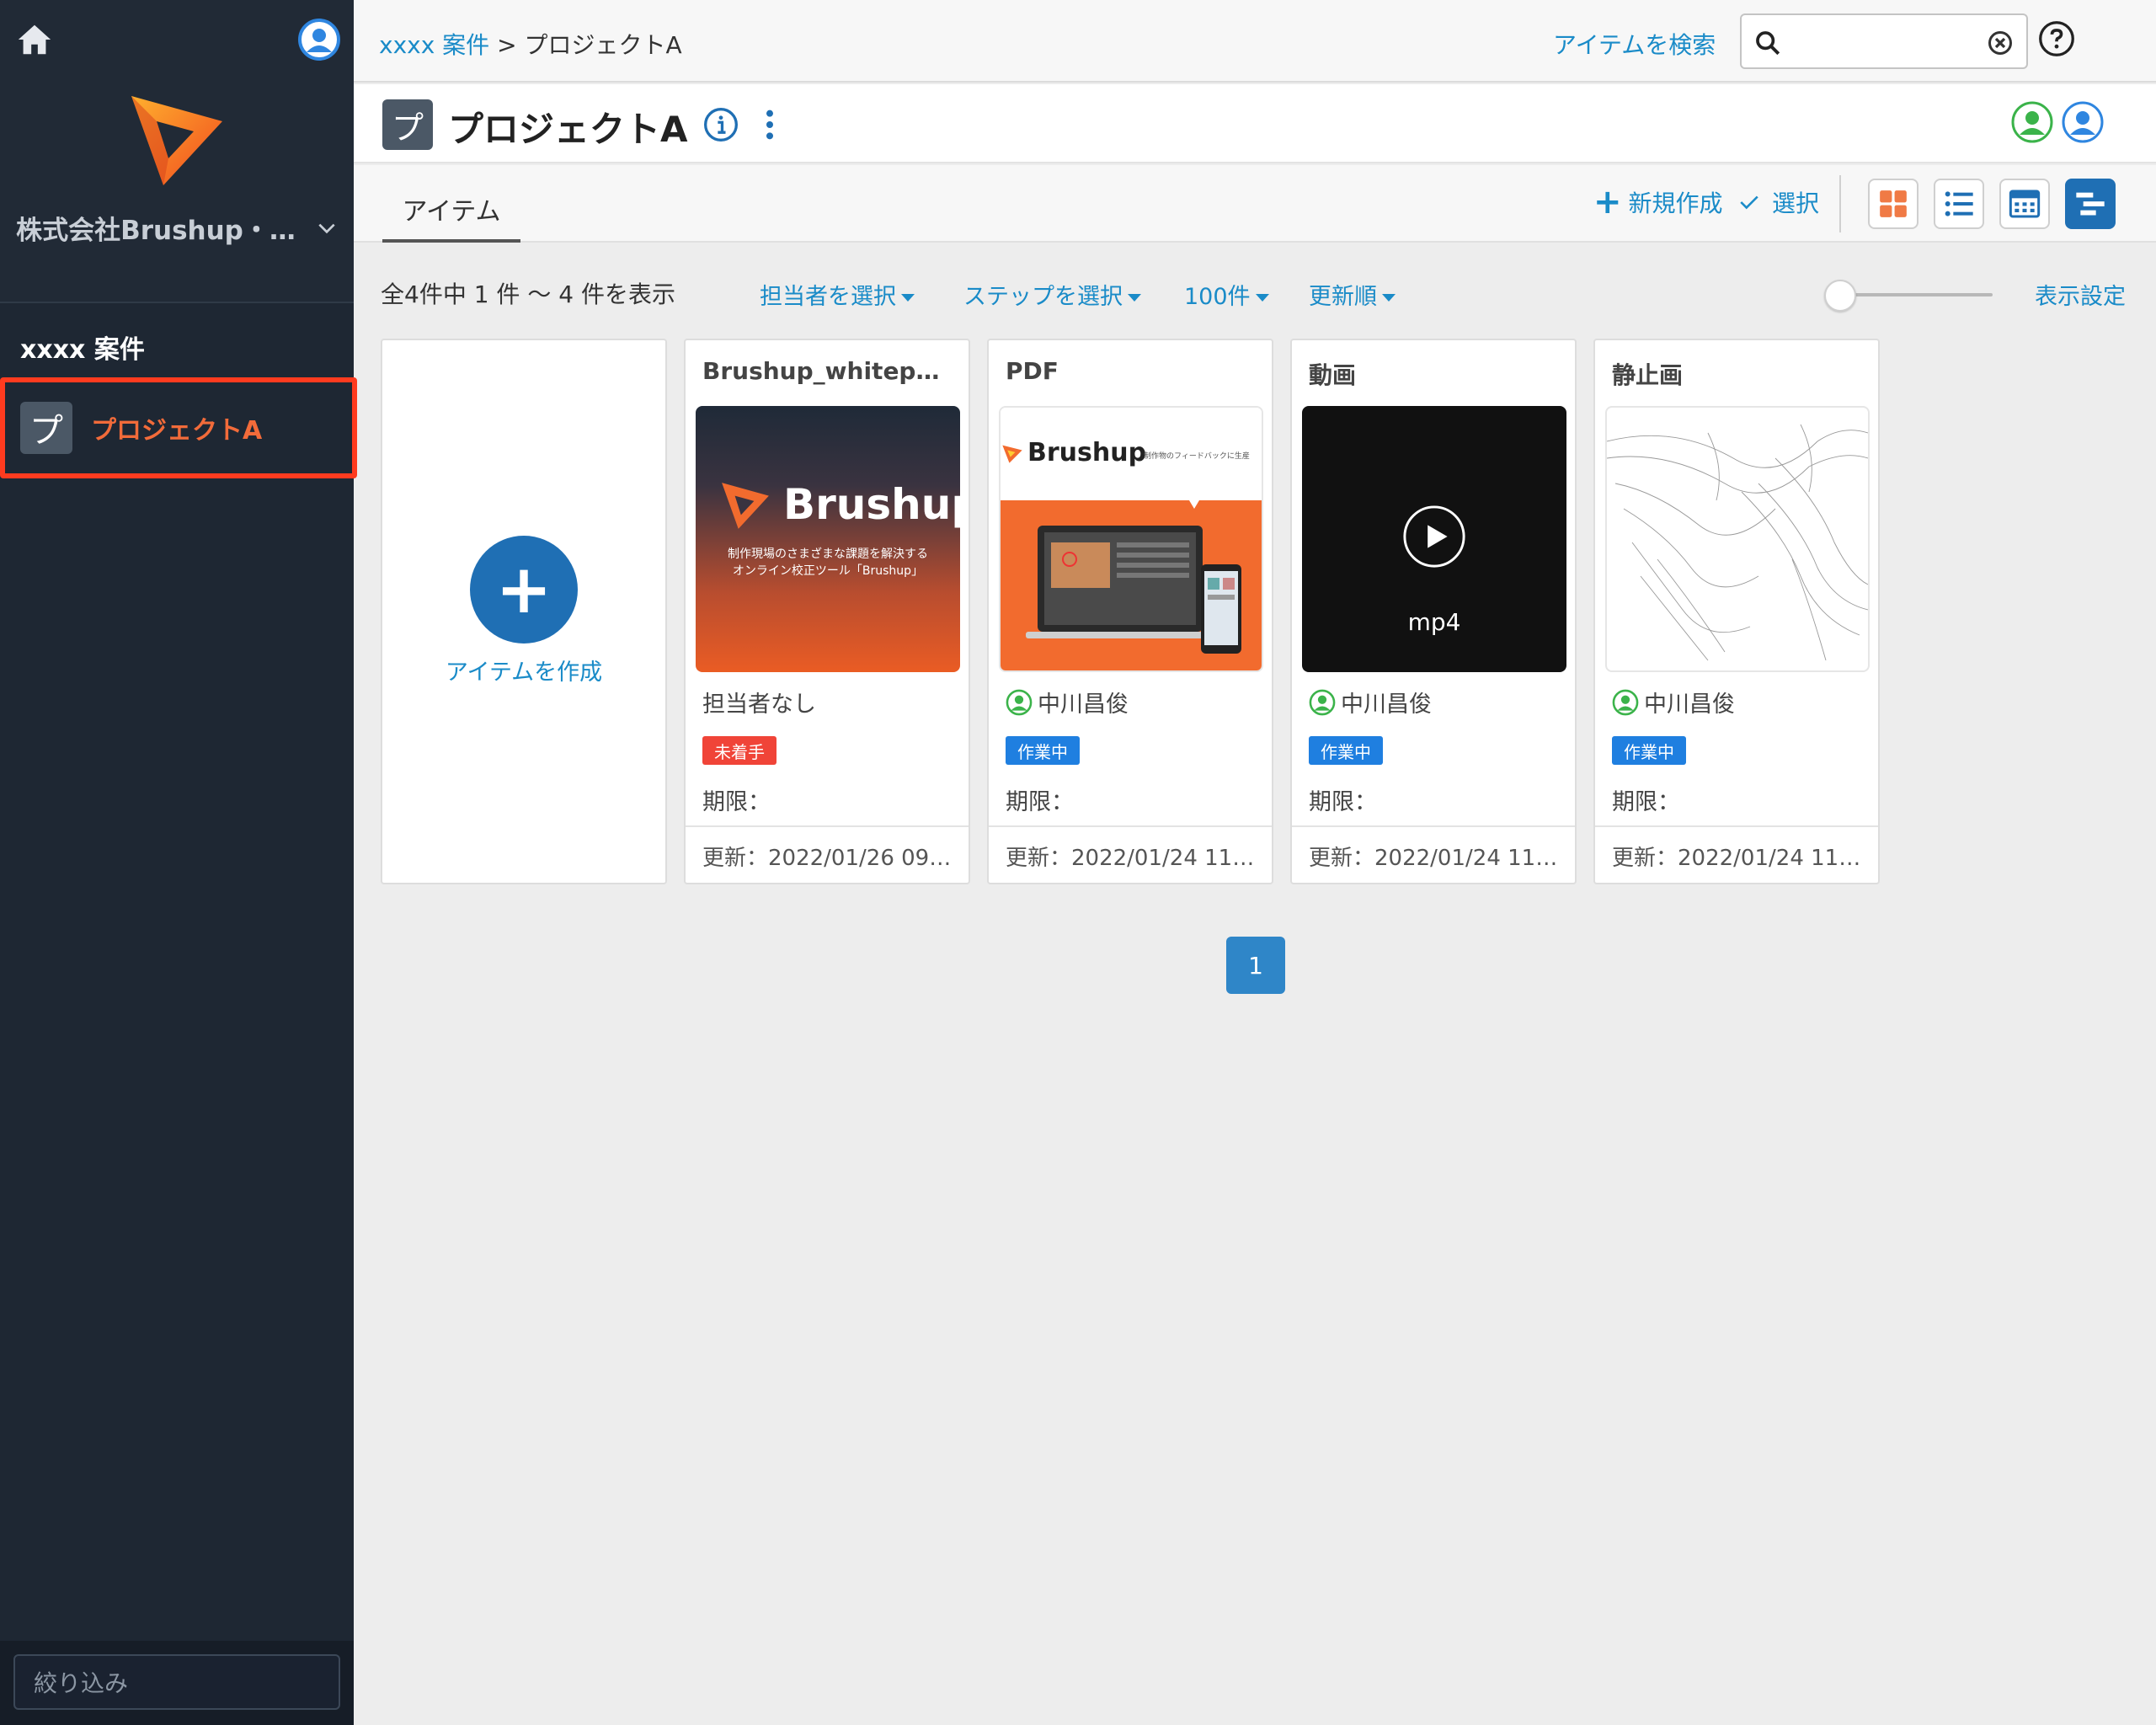 The image size is (2156, 1725). What do you see at coordinates (180, 428) in the screenshot?
I see `sidebar-item-project-a: プ プロジェクトA` at bounding box center [180, 428].